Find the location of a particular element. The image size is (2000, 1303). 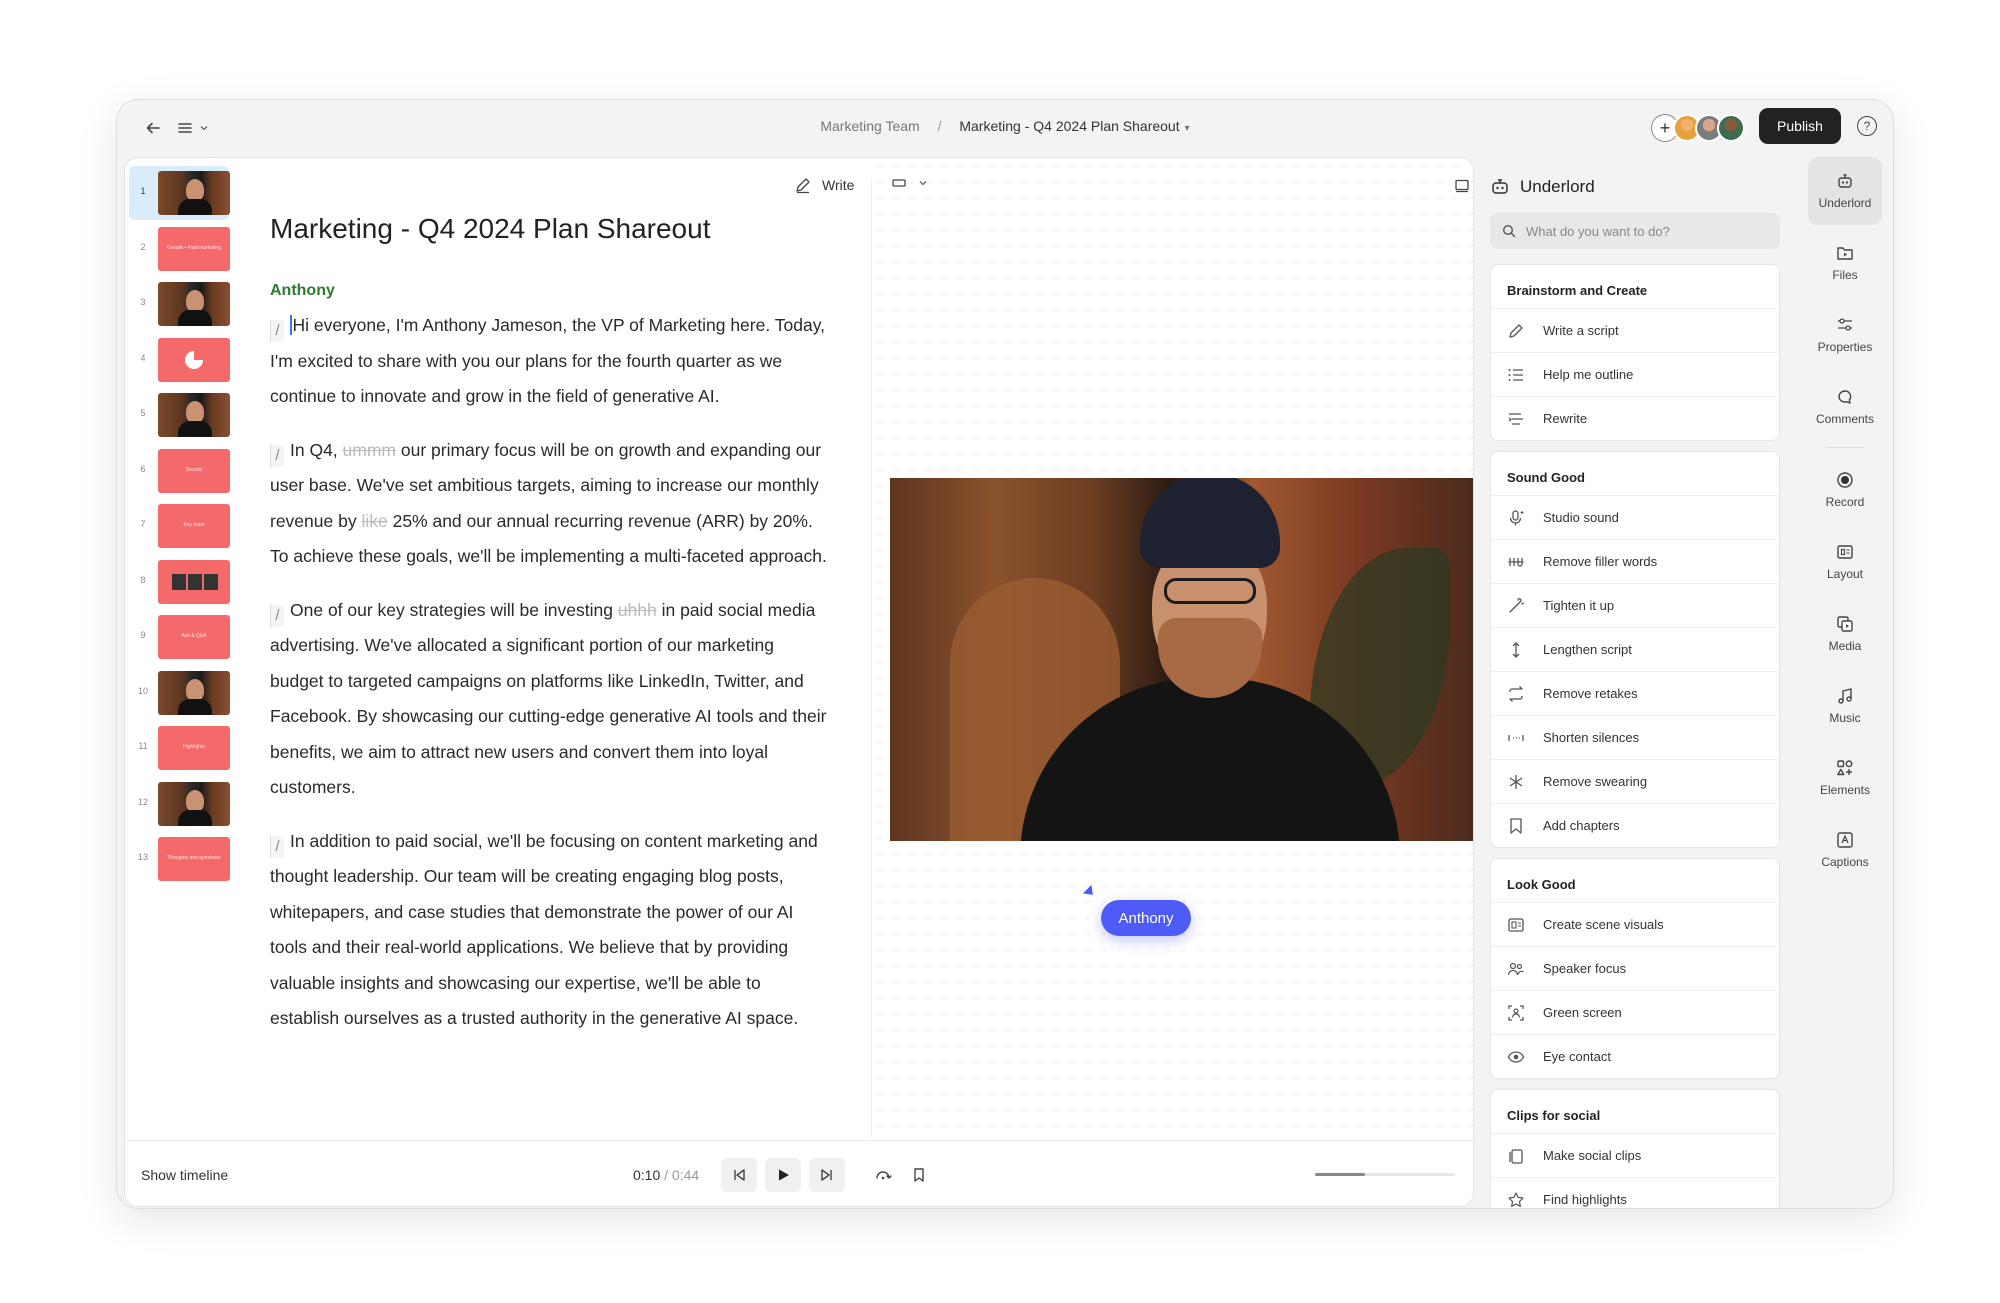

slide-preview: Socials is located at coordinates (194, 470).